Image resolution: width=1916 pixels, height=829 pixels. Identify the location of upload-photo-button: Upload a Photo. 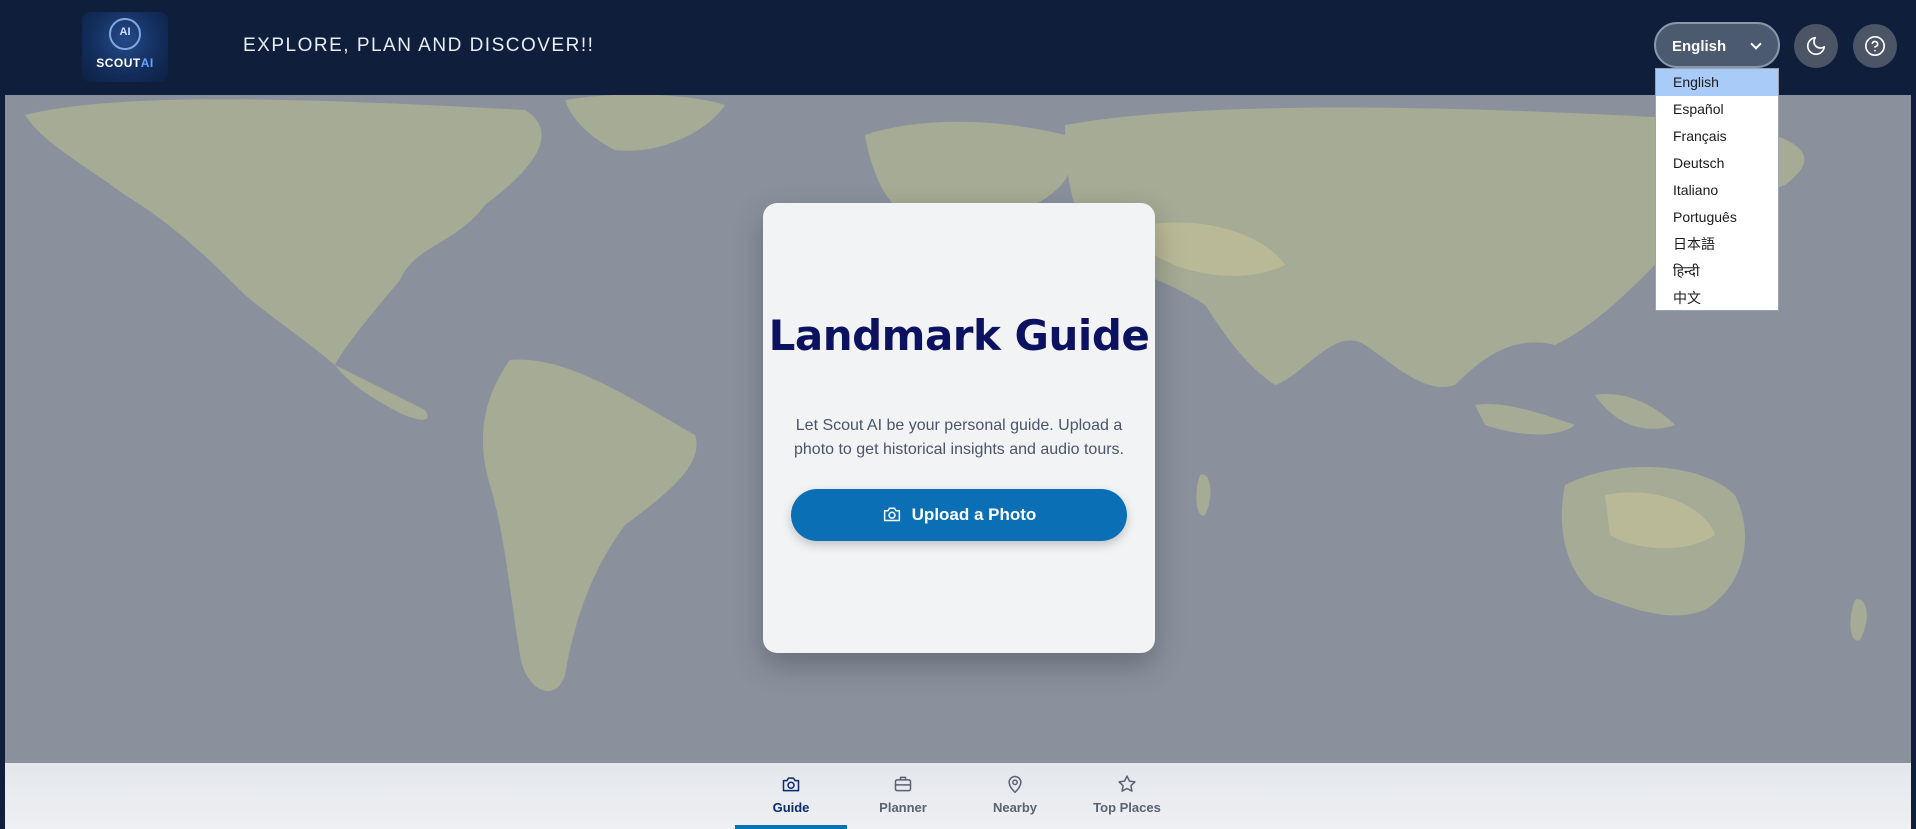
(959, 515).